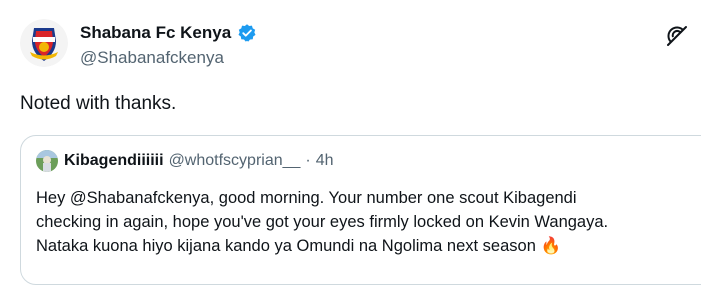 The height and width of the screenshot is (285, 701). I want to click on shabana-fc-crest-icon, so click(44, 43).